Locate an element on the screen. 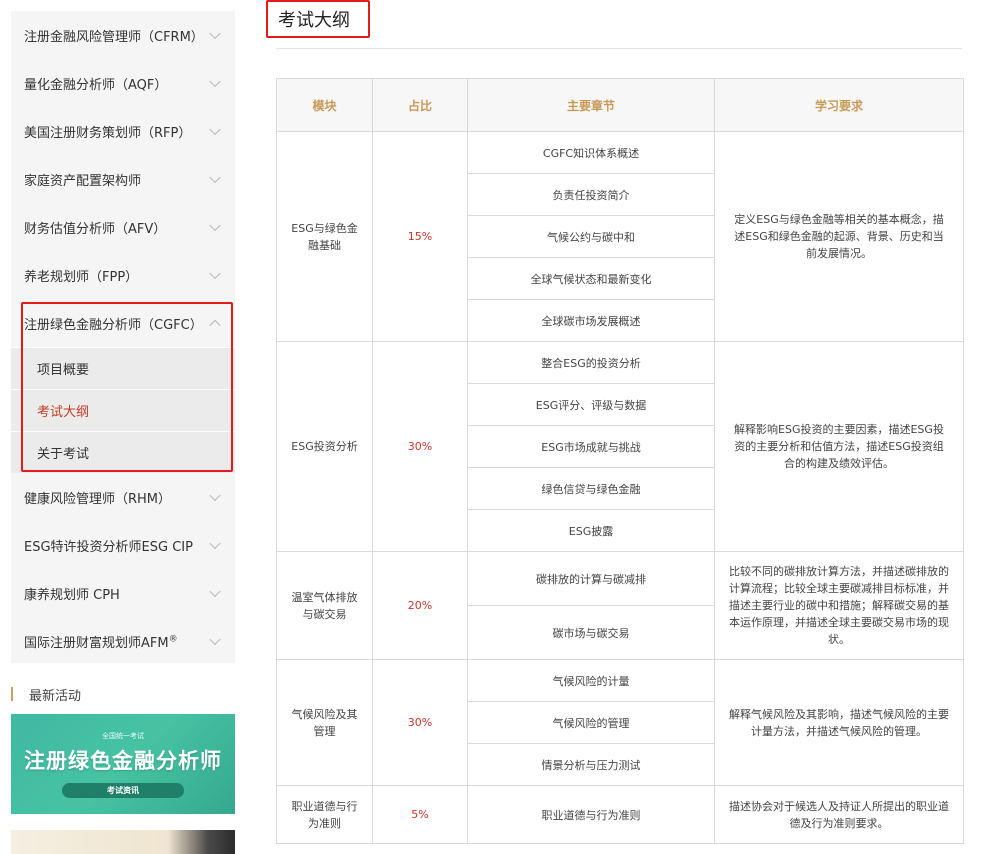 The height and width of the screenshot is (854, 984). sidebar-item-label: 家庭资产配置架构师 is located at coordinates (83, 181).